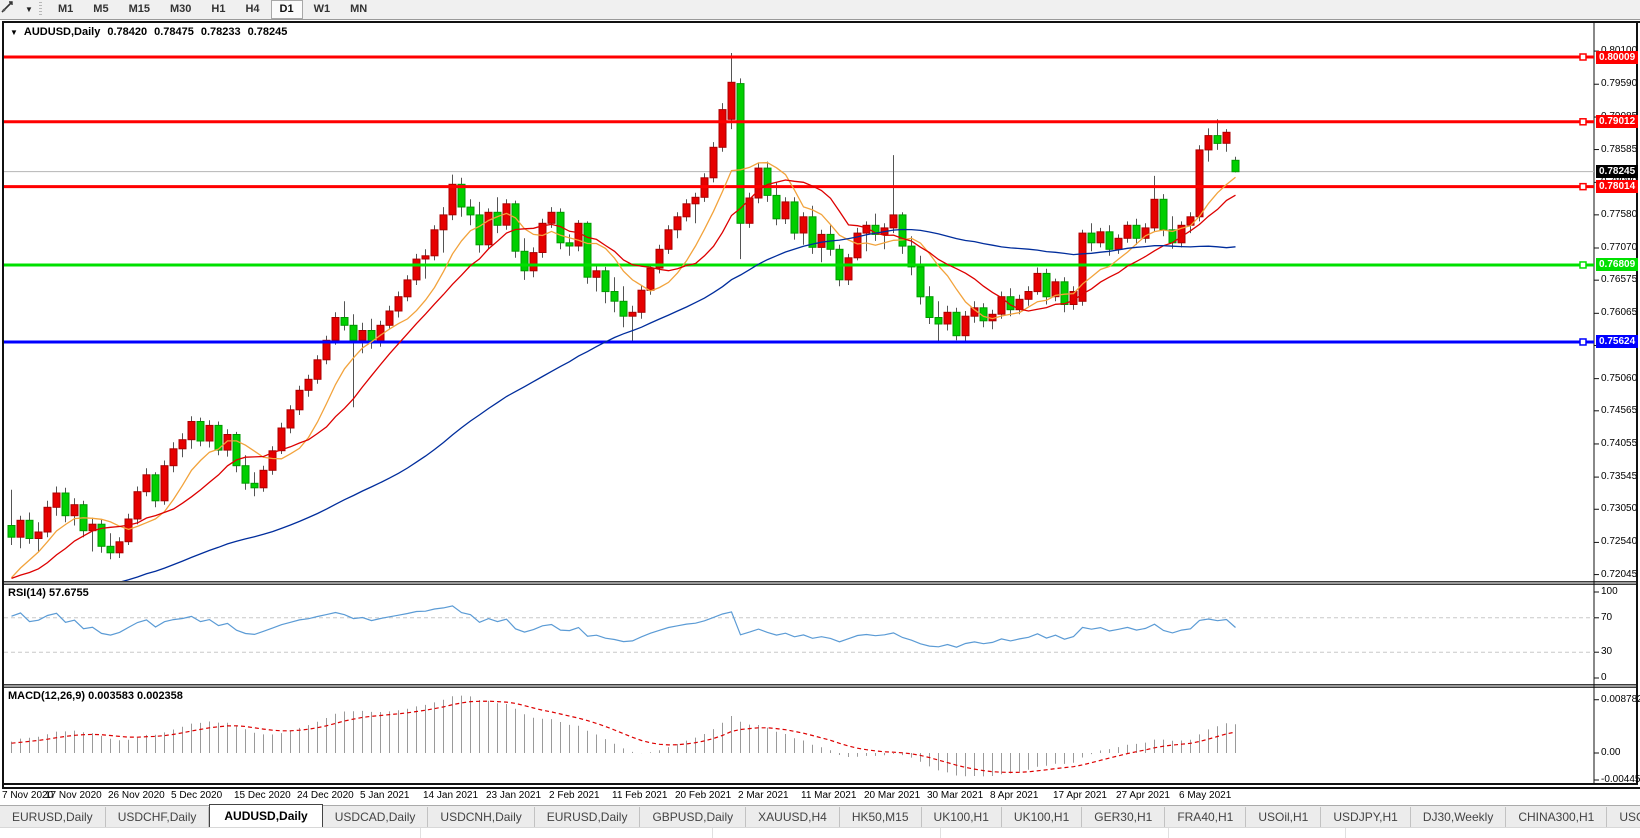  Describe the element at coordinates (1617, 341) in the screenshot. I see `hline-price-label: 0.75624` at that location.